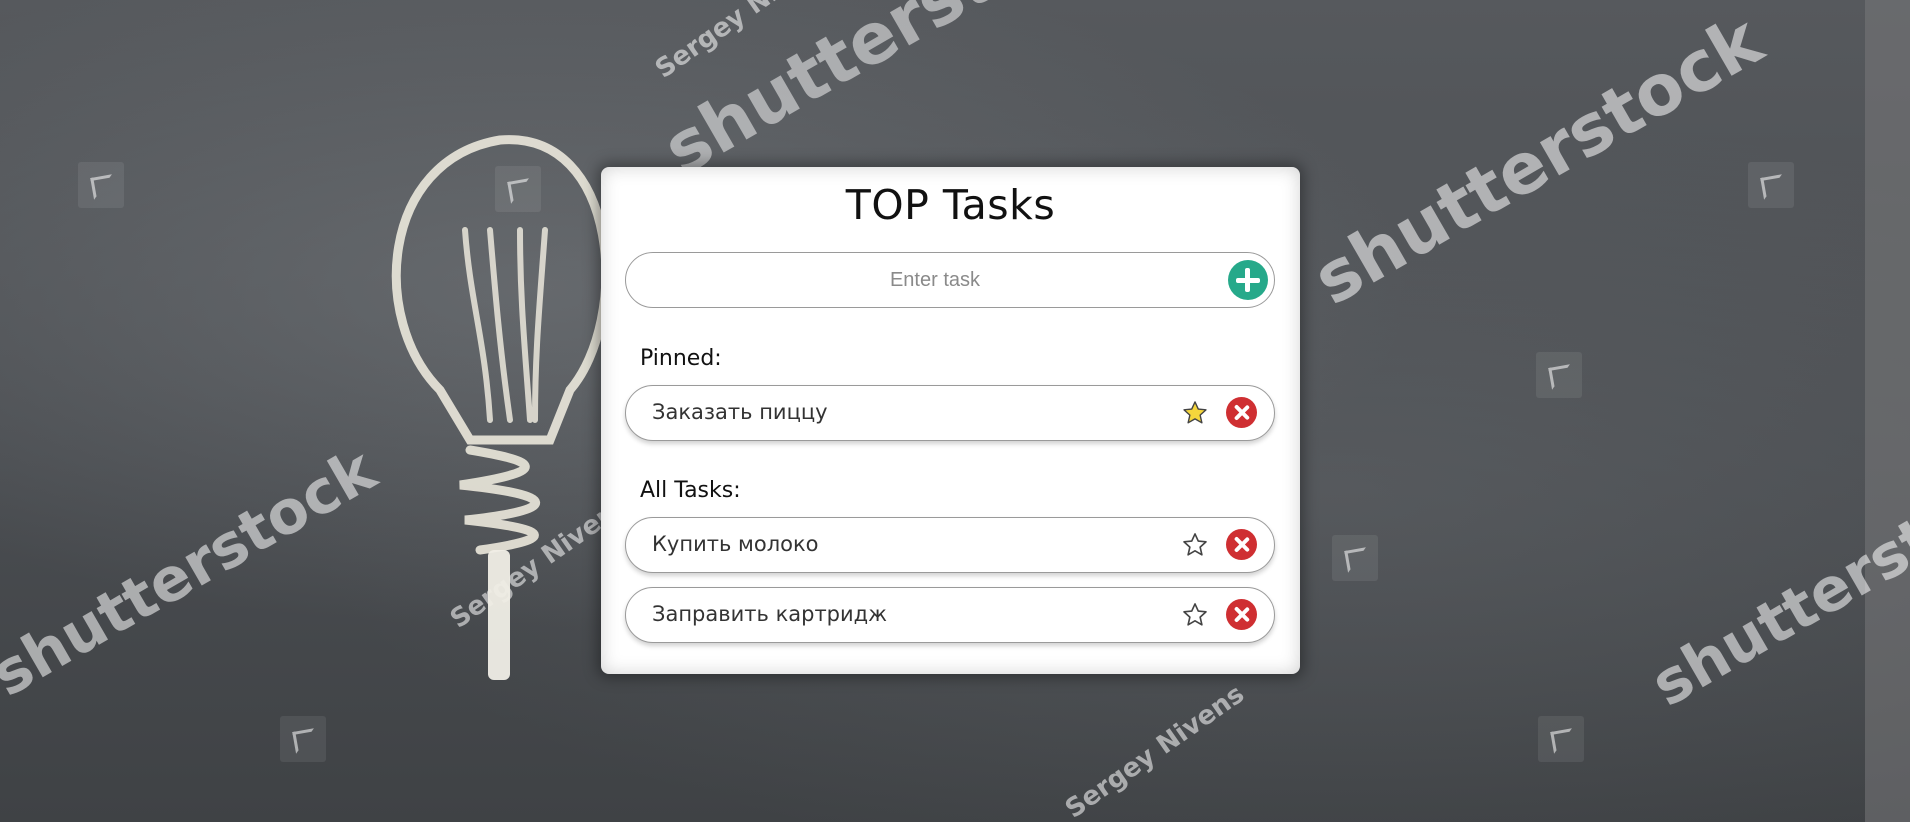 The image size is (1910, 822). Describe the element at coordinates (770, 614) in the screenshot. I see `task-text: Заправить картридж` at that location.